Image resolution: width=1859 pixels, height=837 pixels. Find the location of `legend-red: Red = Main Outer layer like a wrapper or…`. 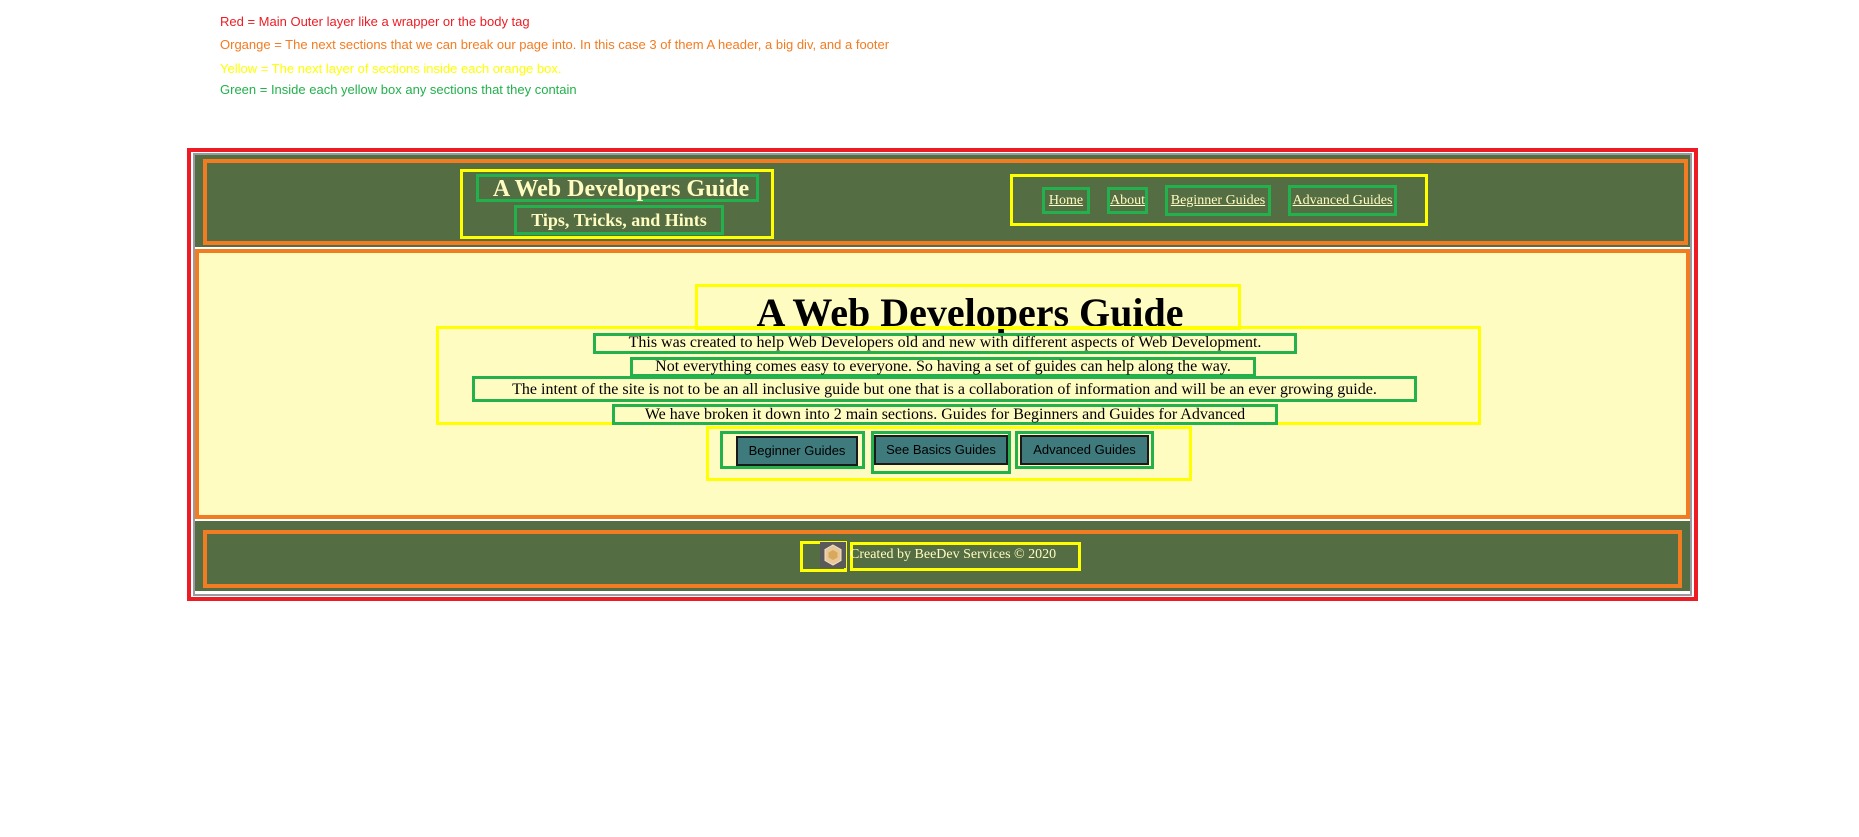

legend-red: Red = Main Outer layer like a wrapper or… is located at coordinates (375, 21).